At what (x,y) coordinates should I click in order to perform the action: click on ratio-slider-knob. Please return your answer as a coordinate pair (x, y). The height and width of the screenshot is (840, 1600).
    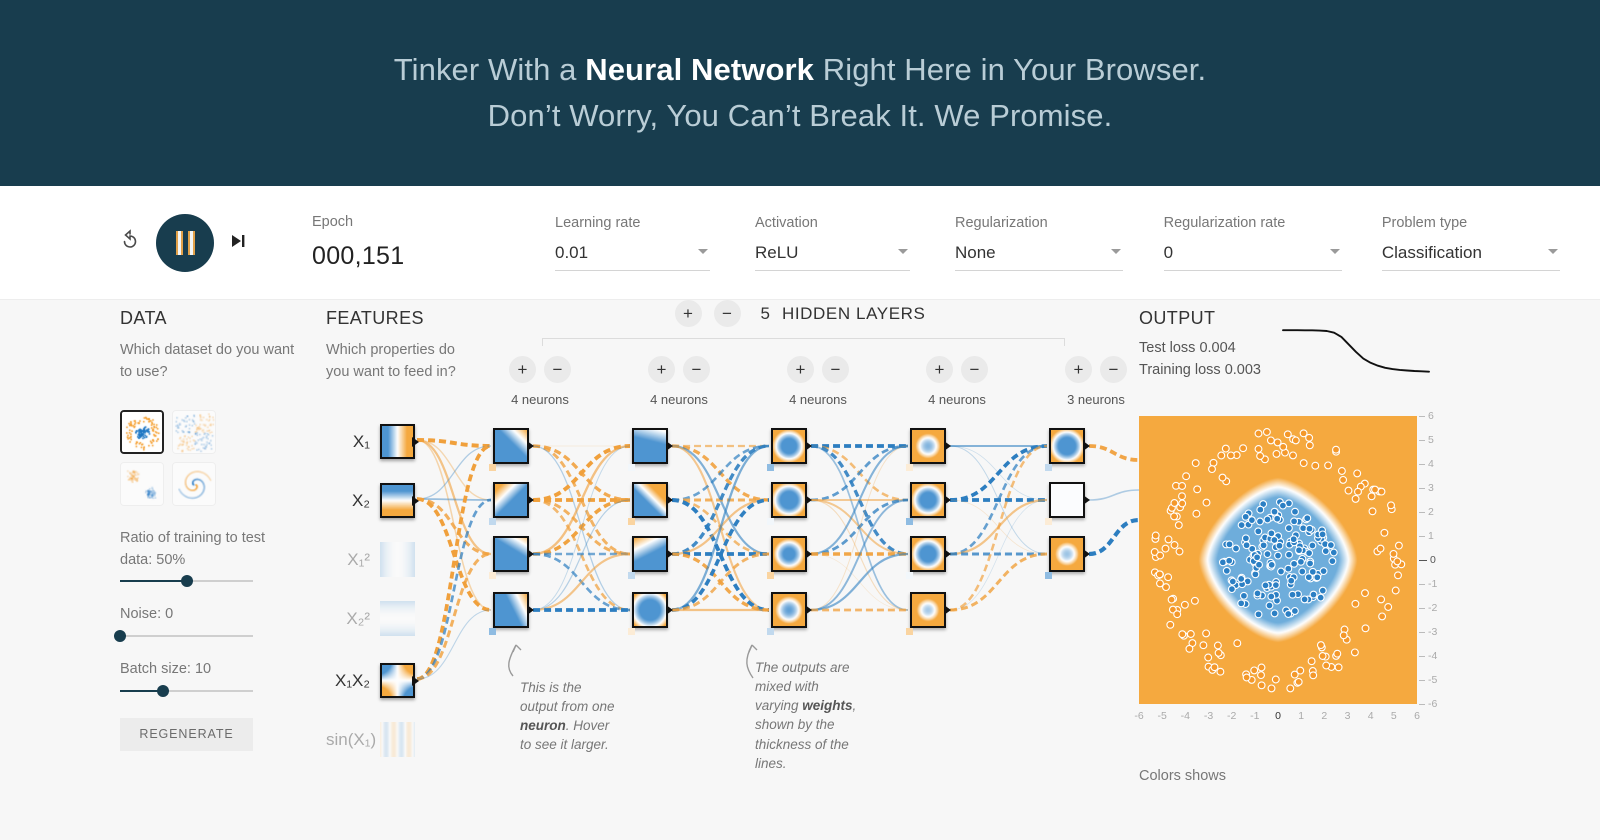
    Looking at the image, I should click on (186, 581).